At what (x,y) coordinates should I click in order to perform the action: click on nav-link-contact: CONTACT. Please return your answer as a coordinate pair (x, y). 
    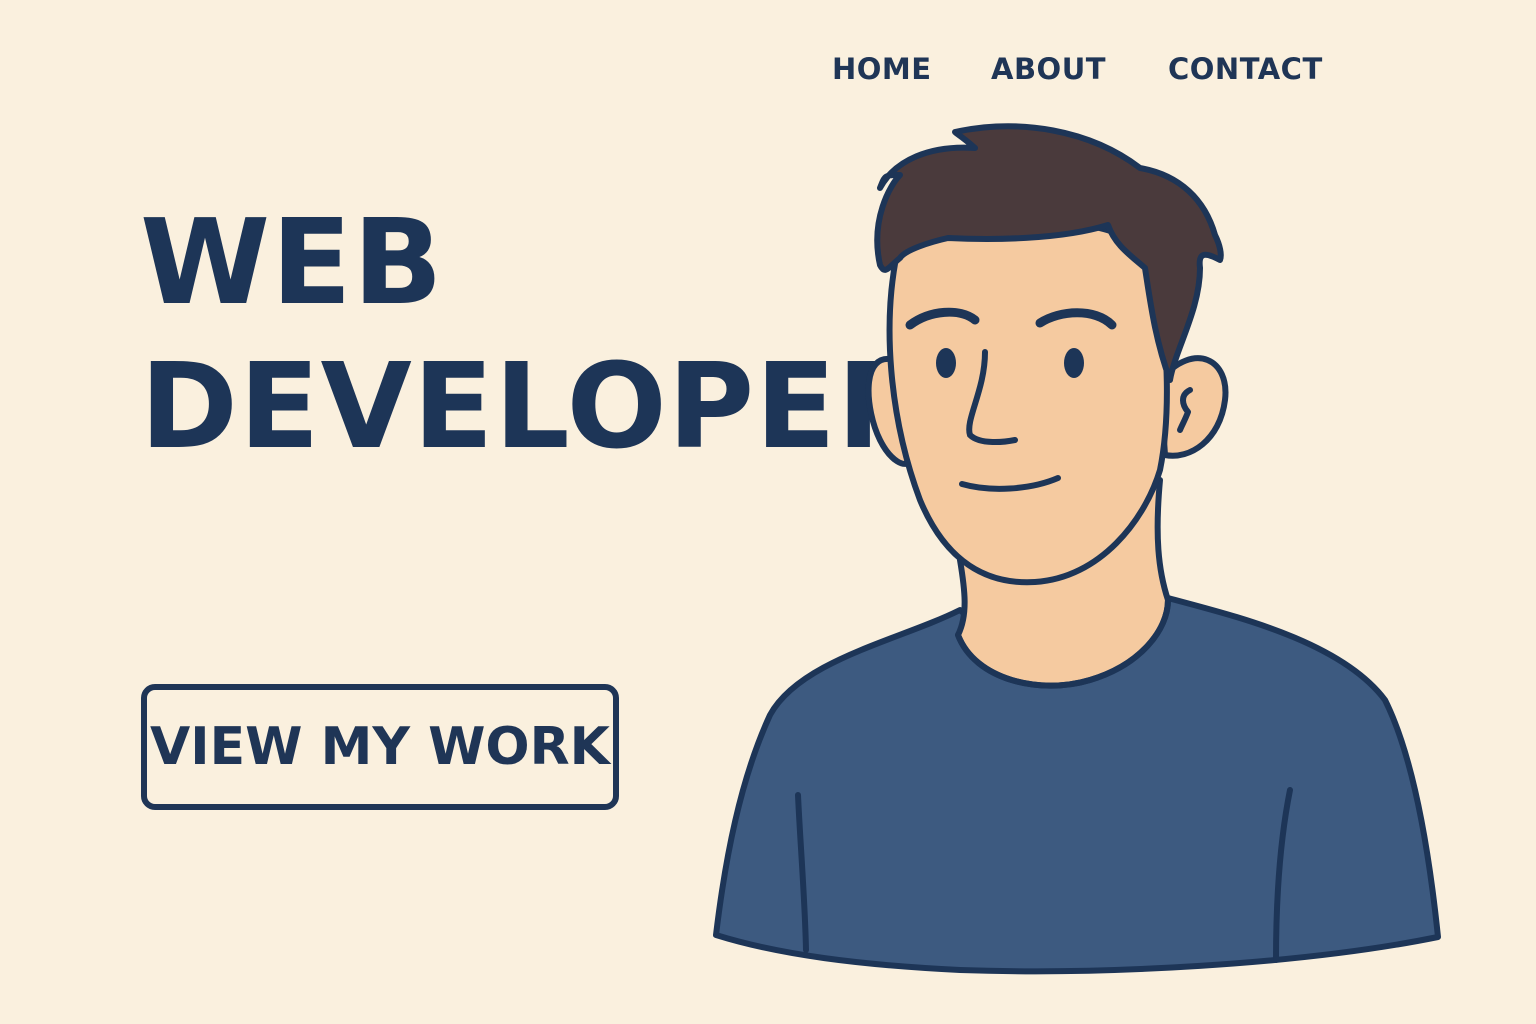
    Looking at the image, I should click on (1245, 69).